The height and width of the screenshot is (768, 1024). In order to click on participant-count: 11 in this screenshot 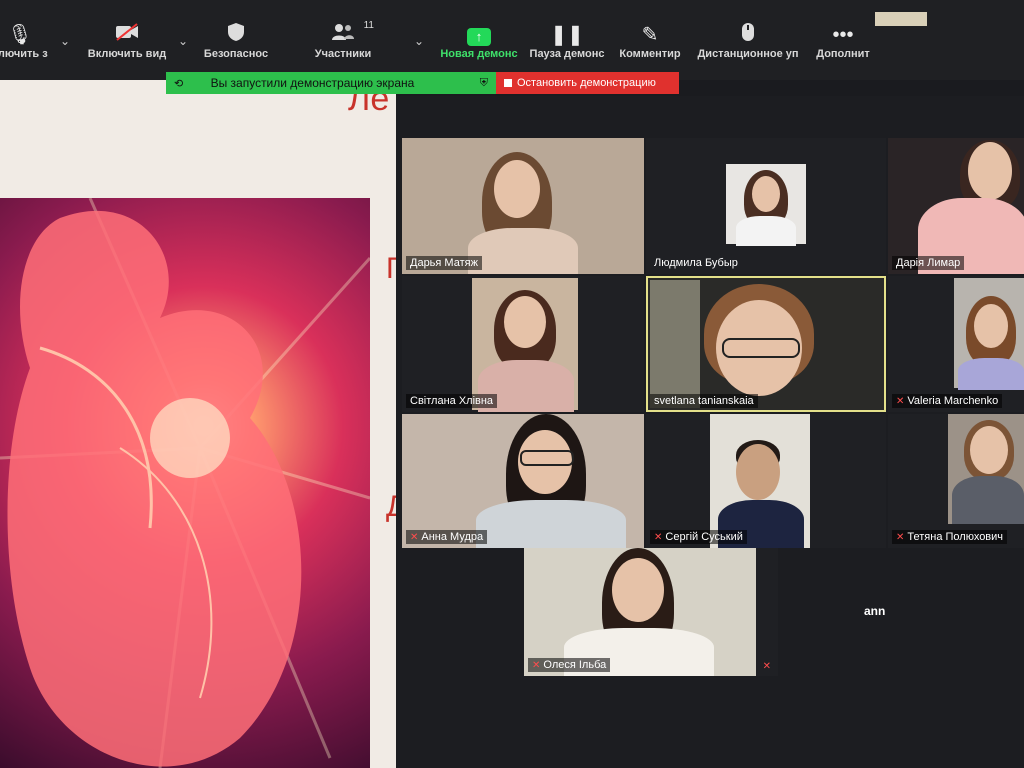, I will do `click(368, 25)`.